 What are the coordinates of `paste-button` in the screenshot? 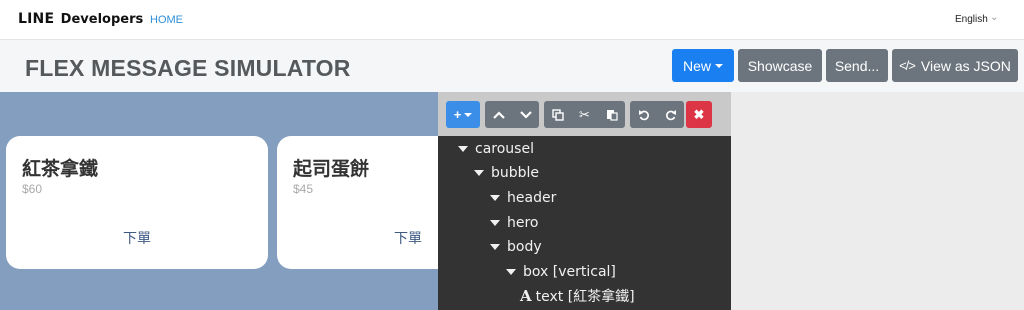 It's located at (611, 114).